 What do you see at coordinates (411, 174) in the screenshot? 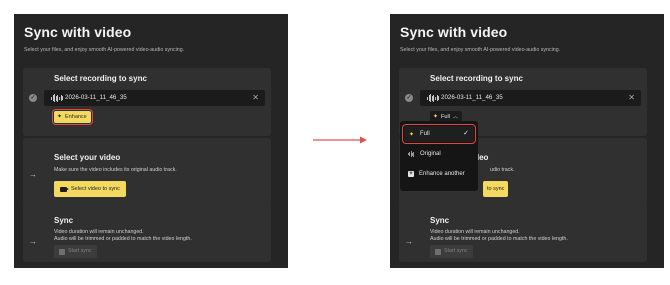
I see `plus-icon: +` at bounding box center [411, 174].